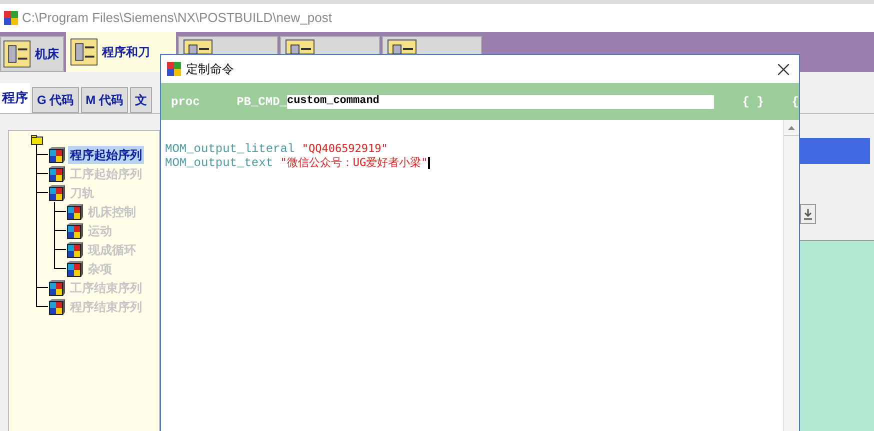 This screenshot has height=431, width=874. I want to click on code-line: MOM_output_literal "QQ406592919", so click(277, 149).